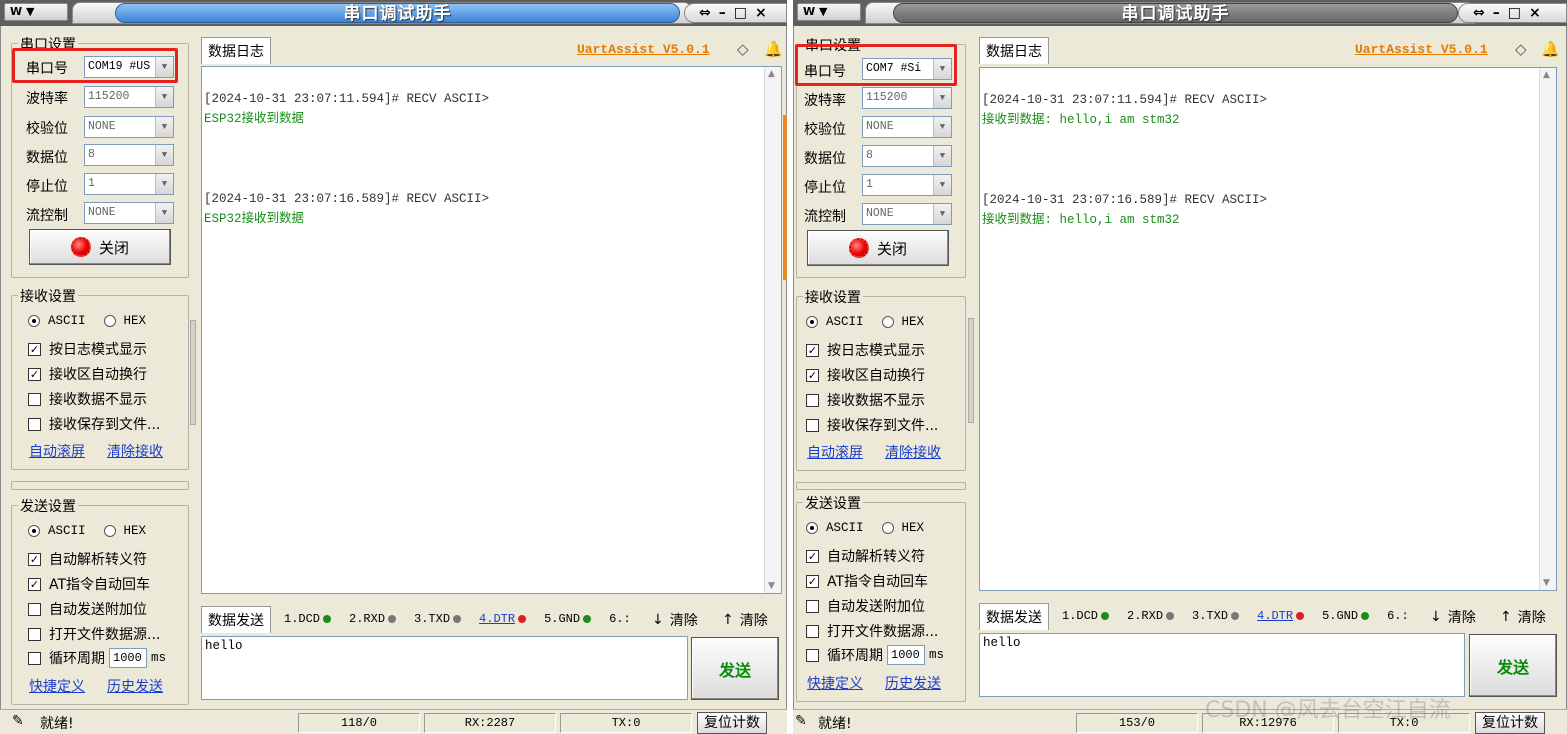  I want to click on status-led-icon, so click(858, 248).